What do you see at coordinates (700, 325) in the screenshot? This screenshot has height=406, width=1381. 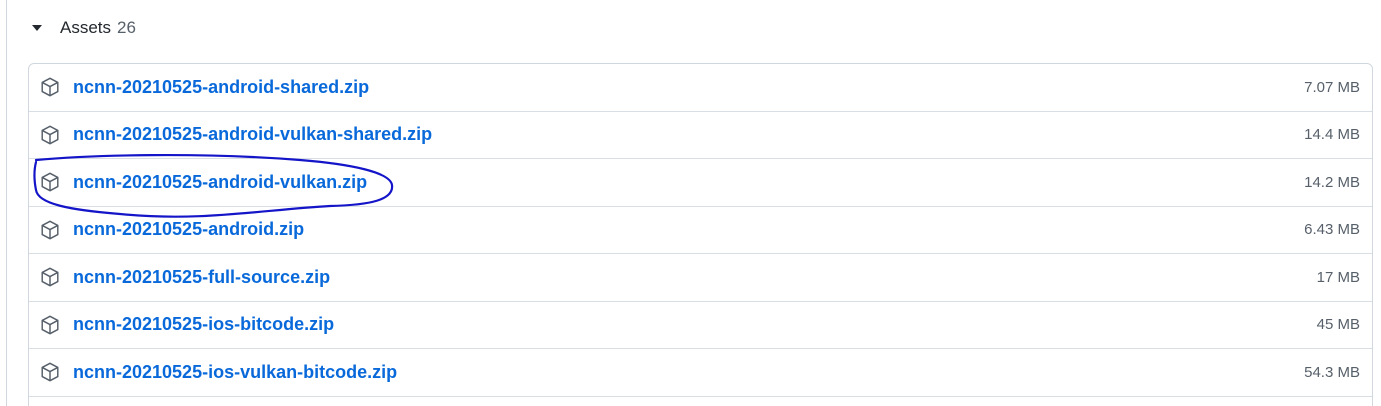 I see `asset-row: ncnn-20210525-ios-bitcode.zip 45 MB` at bounding box center [700, 325].